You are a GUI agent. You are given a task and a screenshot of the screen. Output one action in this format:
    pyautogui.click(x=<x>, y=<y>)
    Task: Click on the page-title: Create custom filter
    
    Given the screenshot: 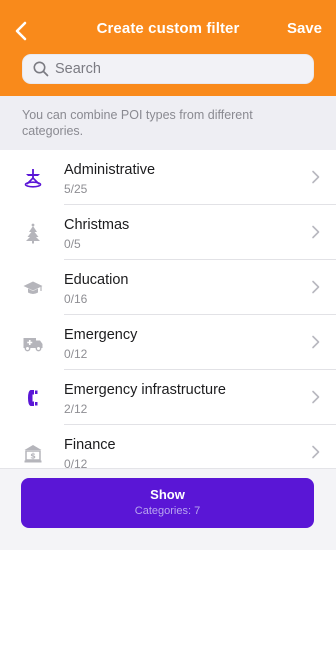 What is the action you would take?
    pyautogui.click(x=168, y=28)
    